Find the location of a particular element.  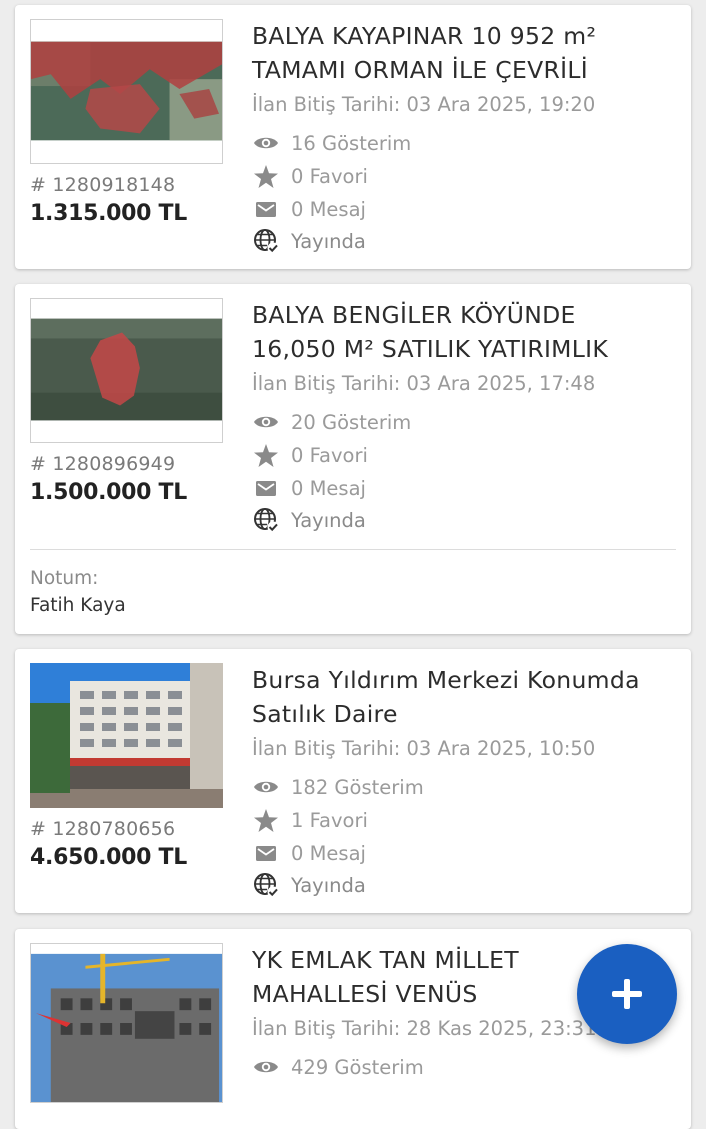

listing-end-date: İlan Bitiş Tarihi: 03 Ara 2025, 19:20 is located at coordinates (424, 104).